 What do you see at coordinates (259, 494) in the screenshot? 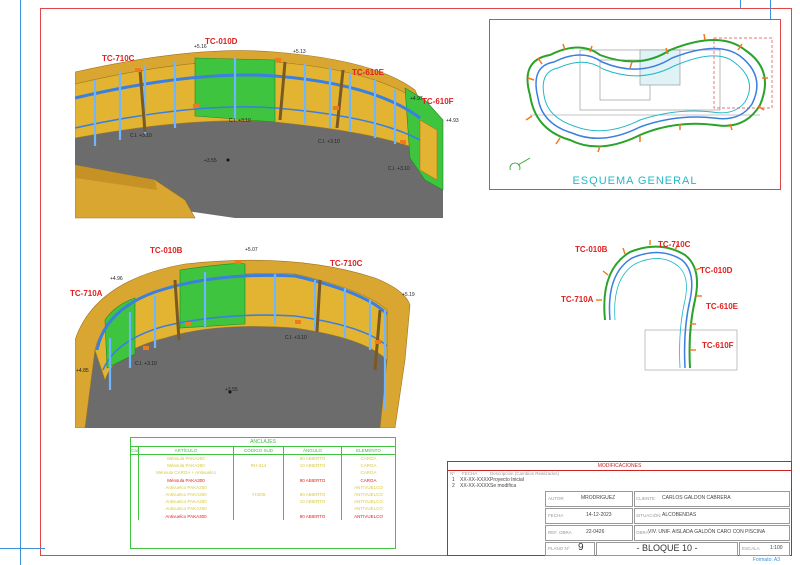
I see `table-cell: YH208` at bounding box center [259, 494].